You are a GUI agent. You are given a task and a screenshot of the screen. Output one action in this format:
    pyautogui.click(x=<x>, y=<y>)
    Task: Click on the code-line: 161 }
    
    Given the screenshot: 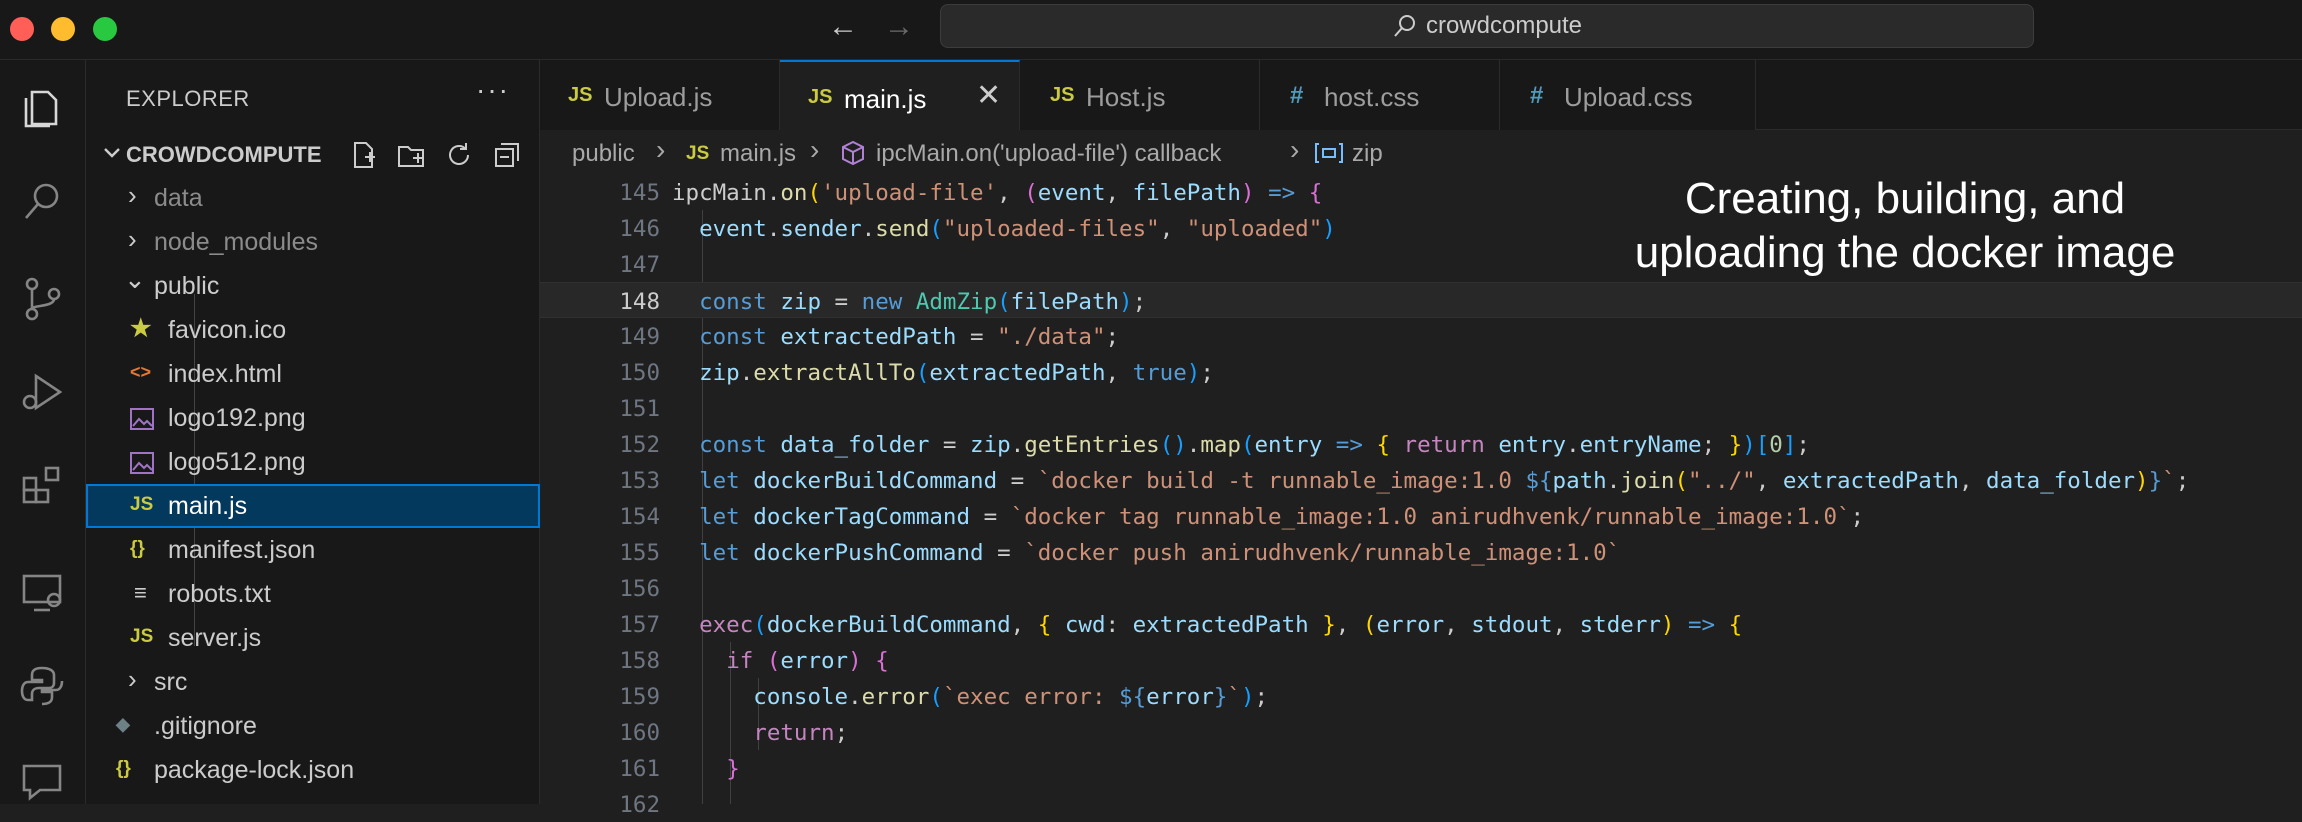 What is the action you would take?
    pyautogui.click(x=1421, y=768)
    